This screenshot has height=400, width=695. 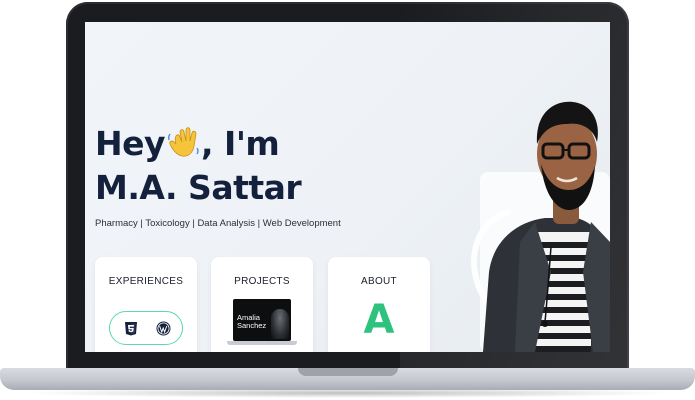 I want to click on projects-card: PROJECTS Amalia Sanchez, so click(x=262, y=304).